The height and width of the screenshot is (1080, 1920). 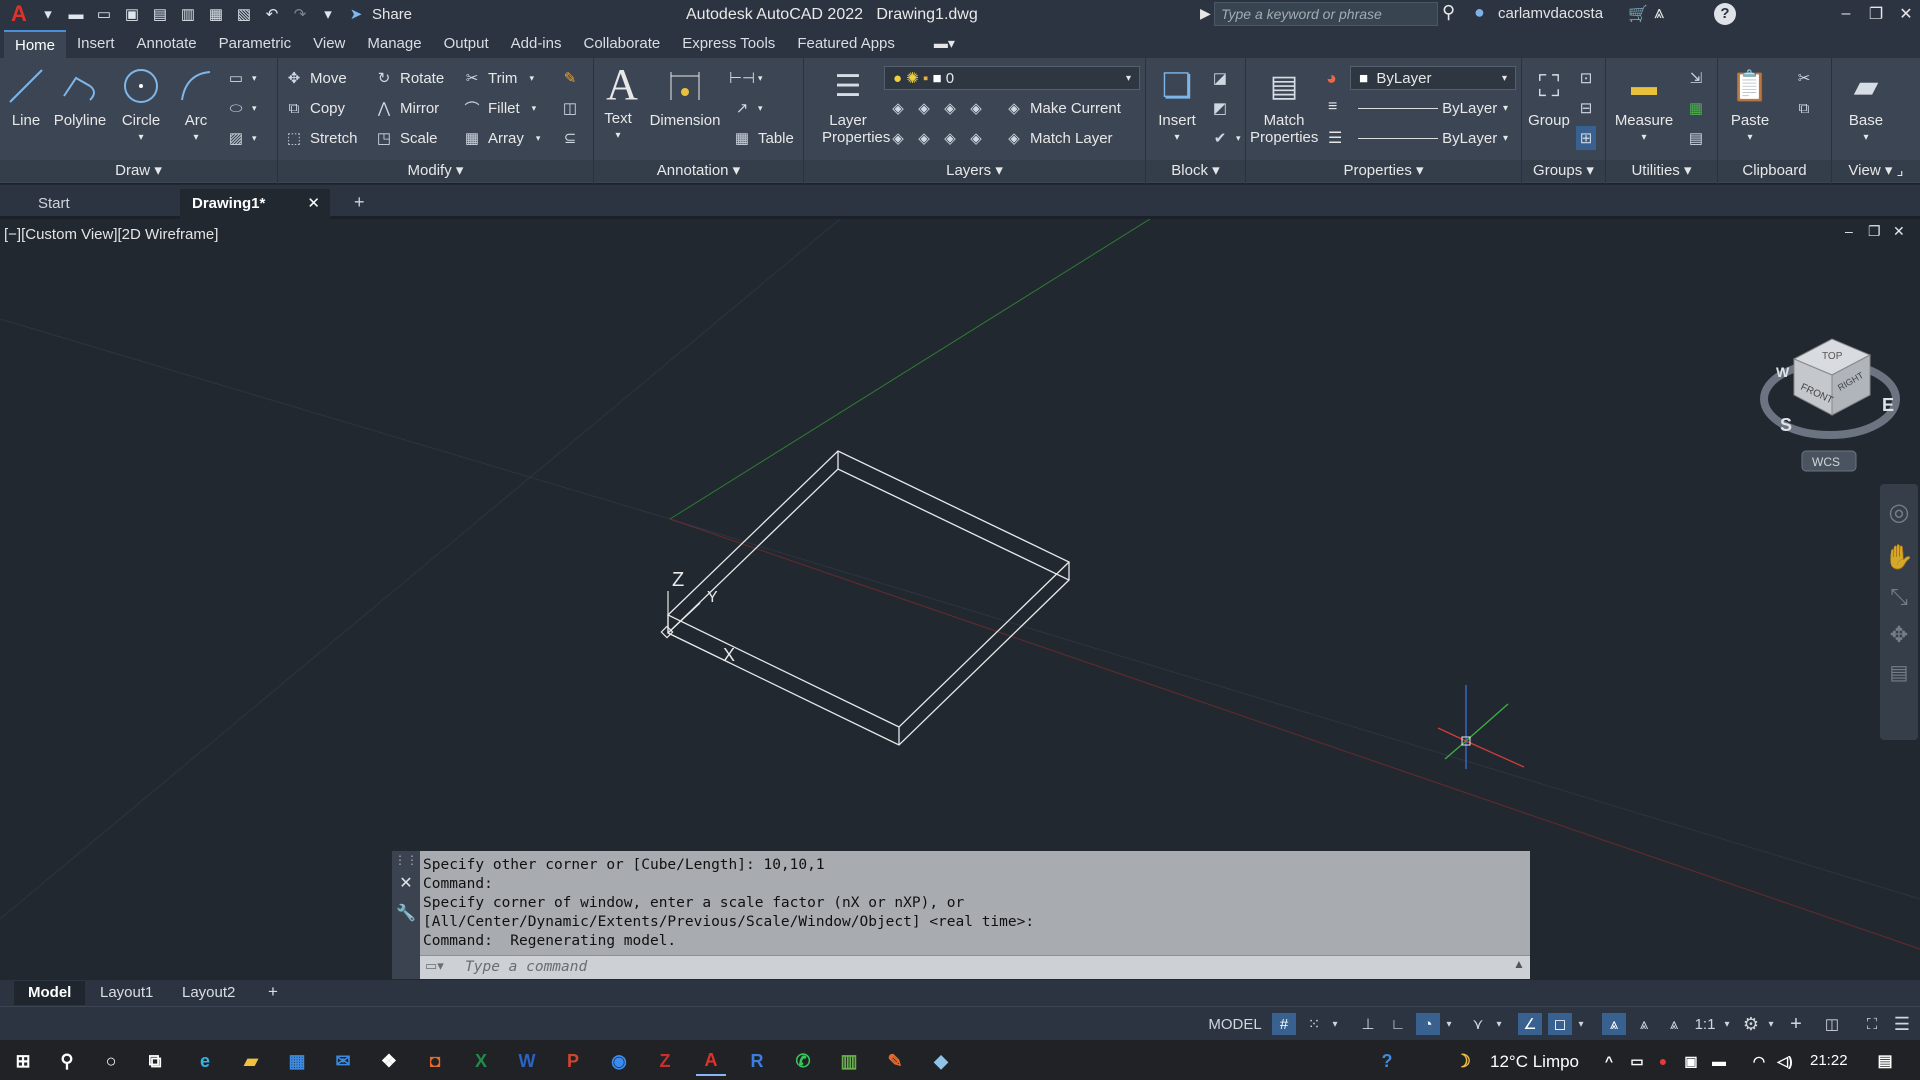 What do you see at coordinates (1586, 108) in the screenshot?
I see `group-edit-button: ⊟` at bounding box center [1586, 108].